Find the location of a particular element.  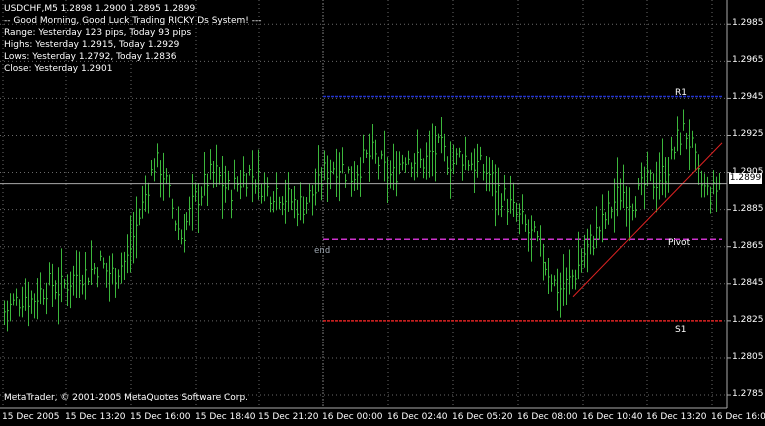

time-tick-label: 16 Dec 00:00 is located at coordinates (352, 417).